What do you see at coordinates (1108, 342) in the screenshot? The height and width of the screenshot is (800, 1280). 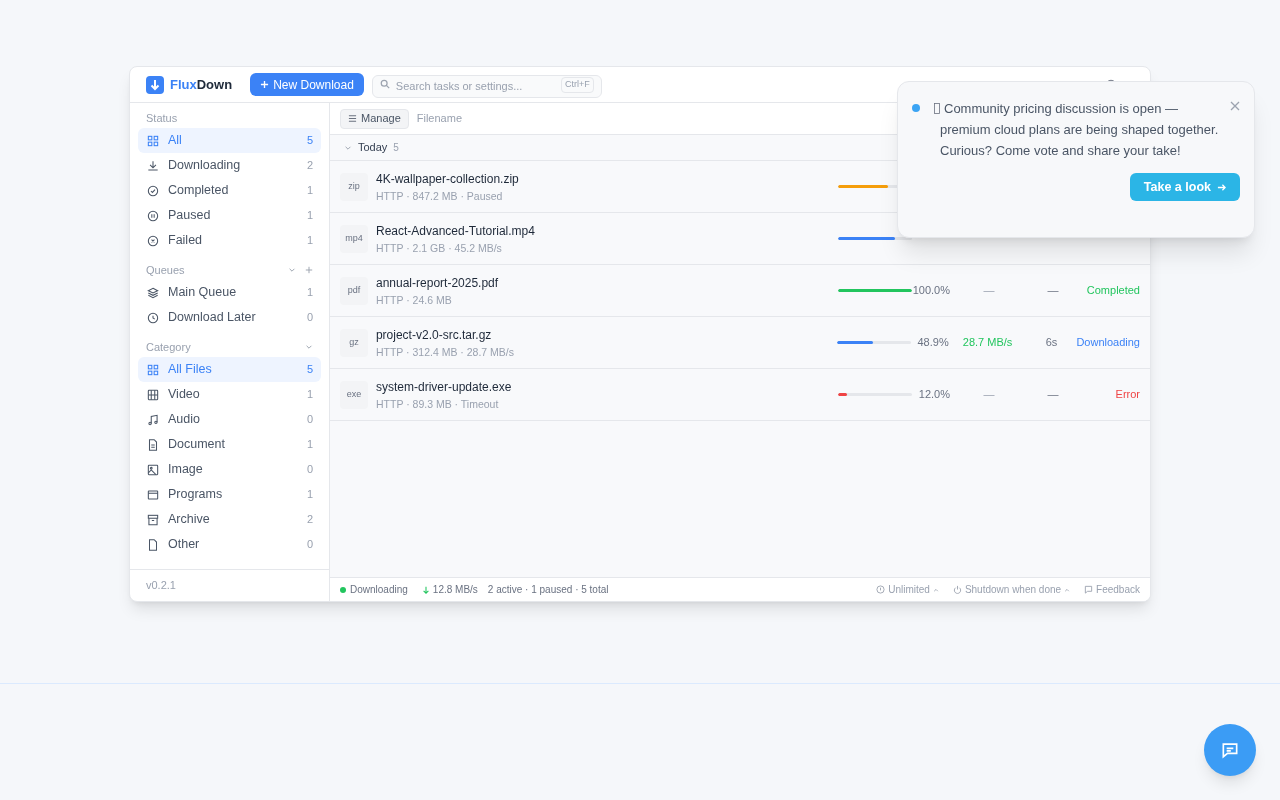 I see `status-text: Downloading` at bounding box center [1108, 342].